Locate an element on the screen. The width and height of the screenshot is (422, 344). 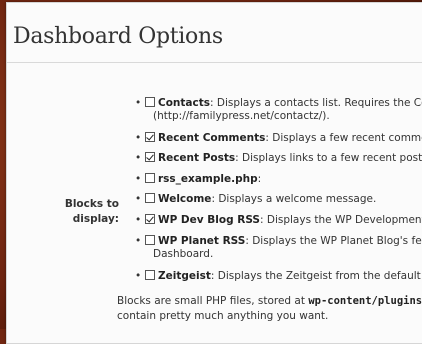
block-desc-welcome: : Displays a welcome message. is located at coordinates (294, 199).